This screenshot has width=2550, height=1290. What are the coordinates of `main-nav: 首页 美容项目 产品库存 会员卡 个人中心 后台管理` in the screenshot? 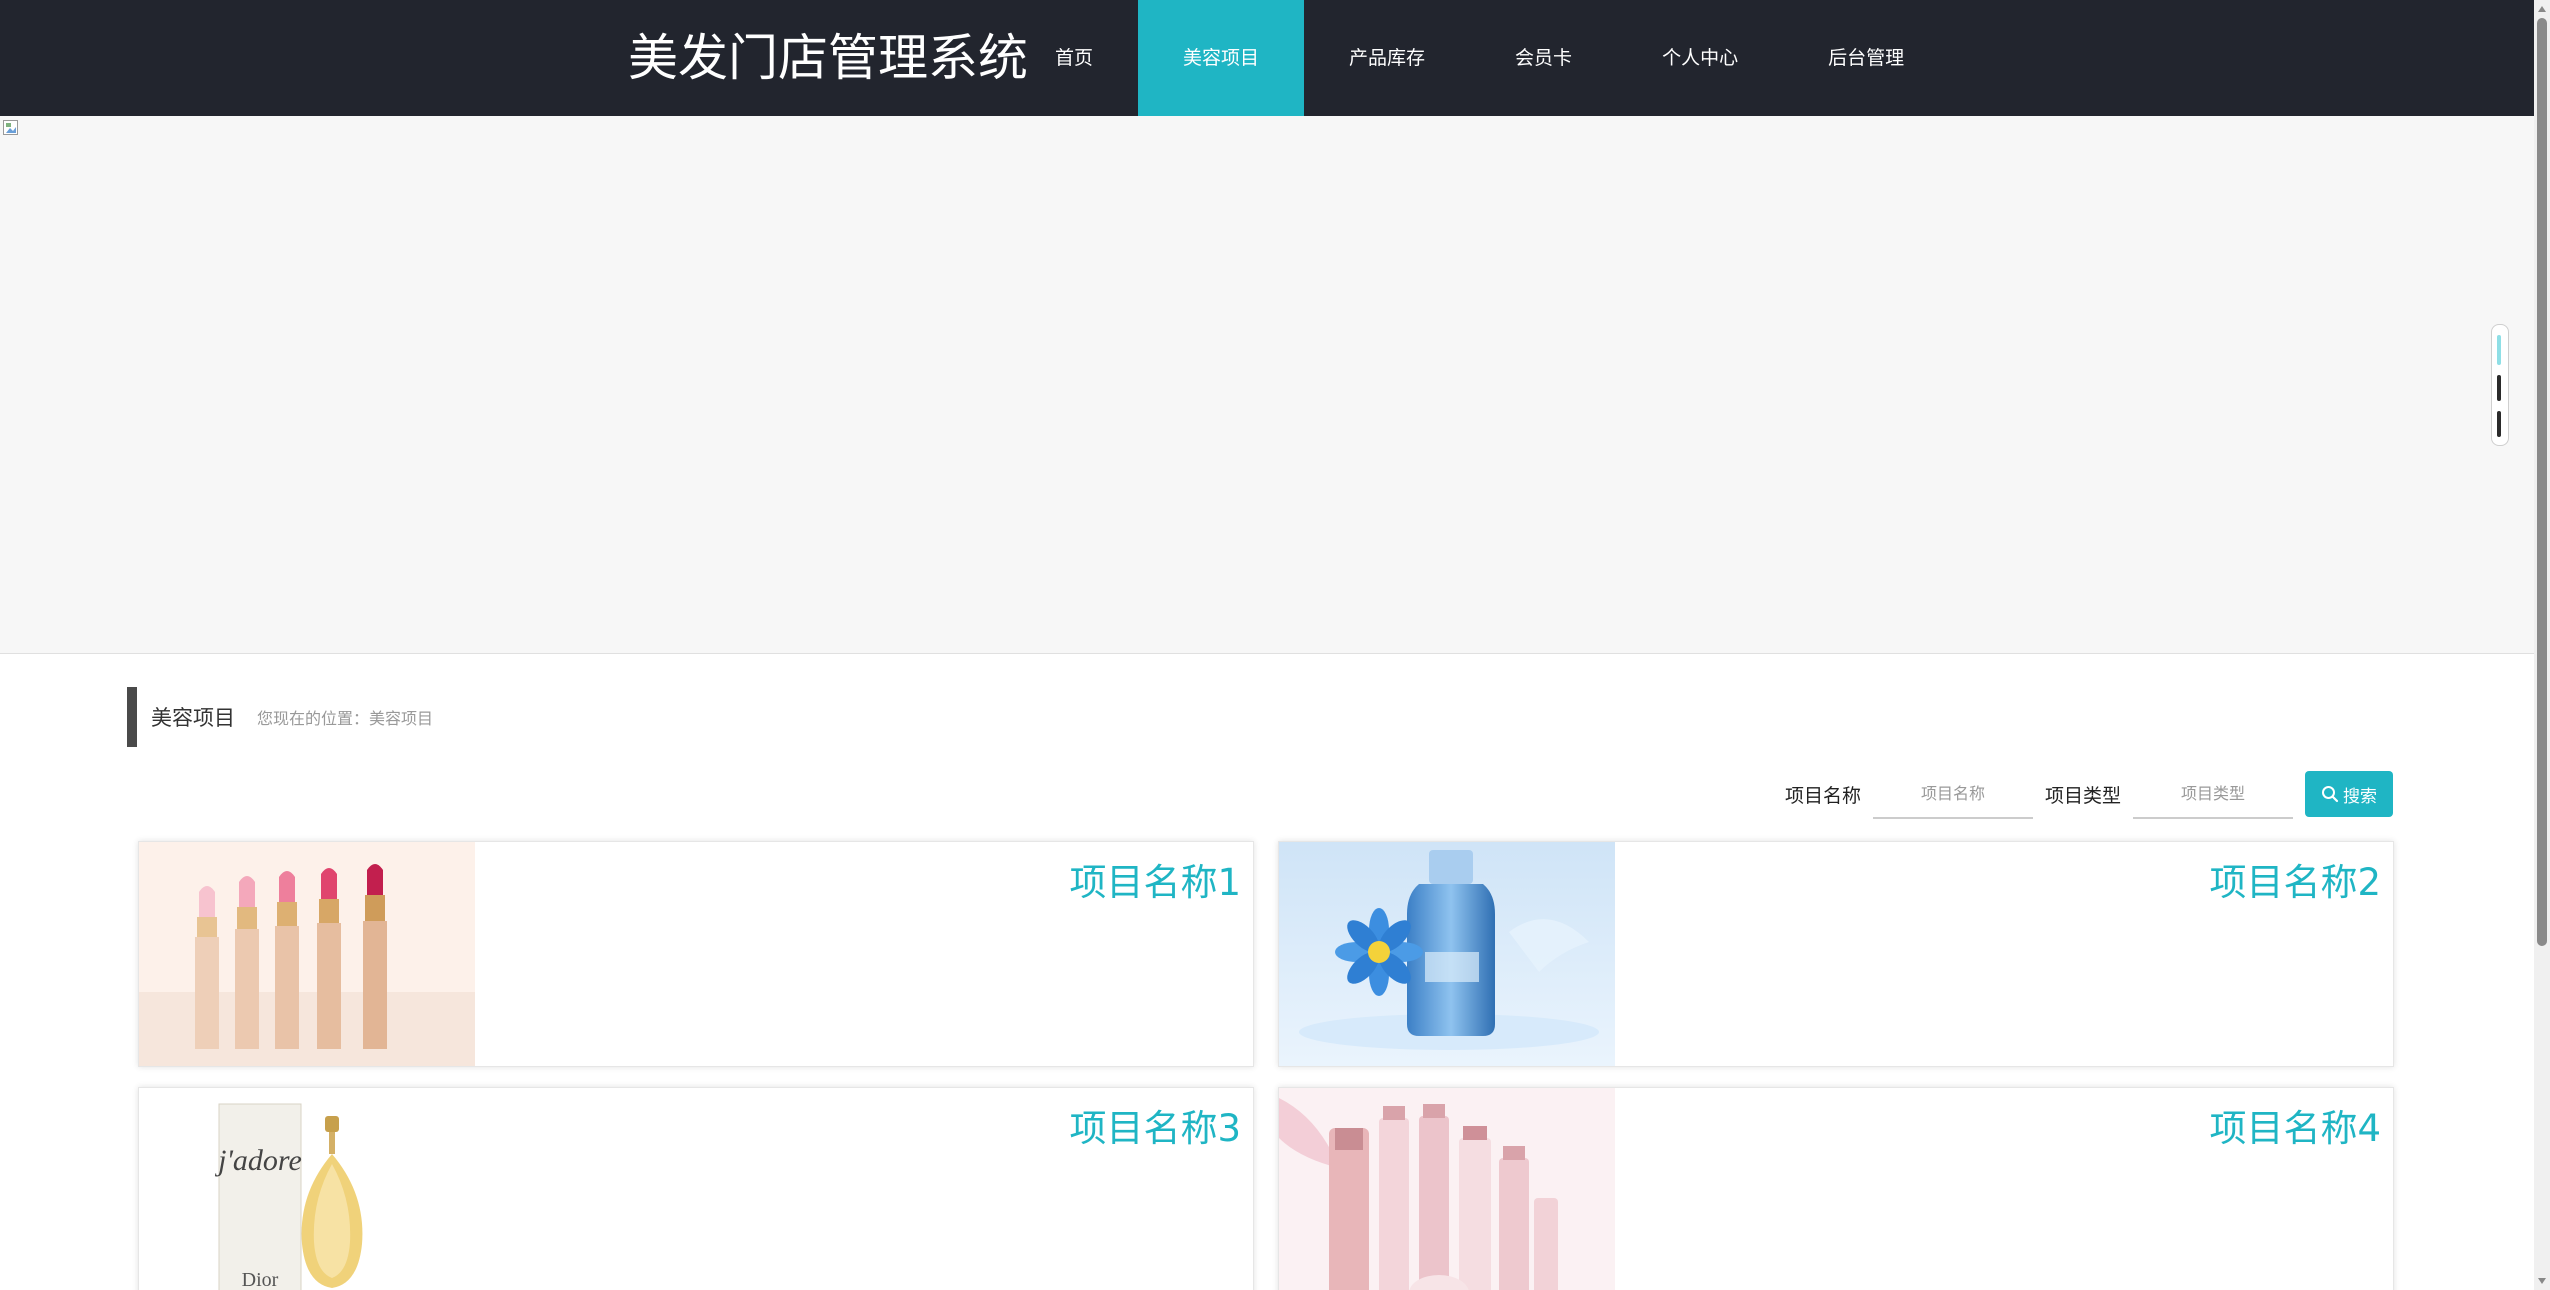 It's located at (1479, 58).